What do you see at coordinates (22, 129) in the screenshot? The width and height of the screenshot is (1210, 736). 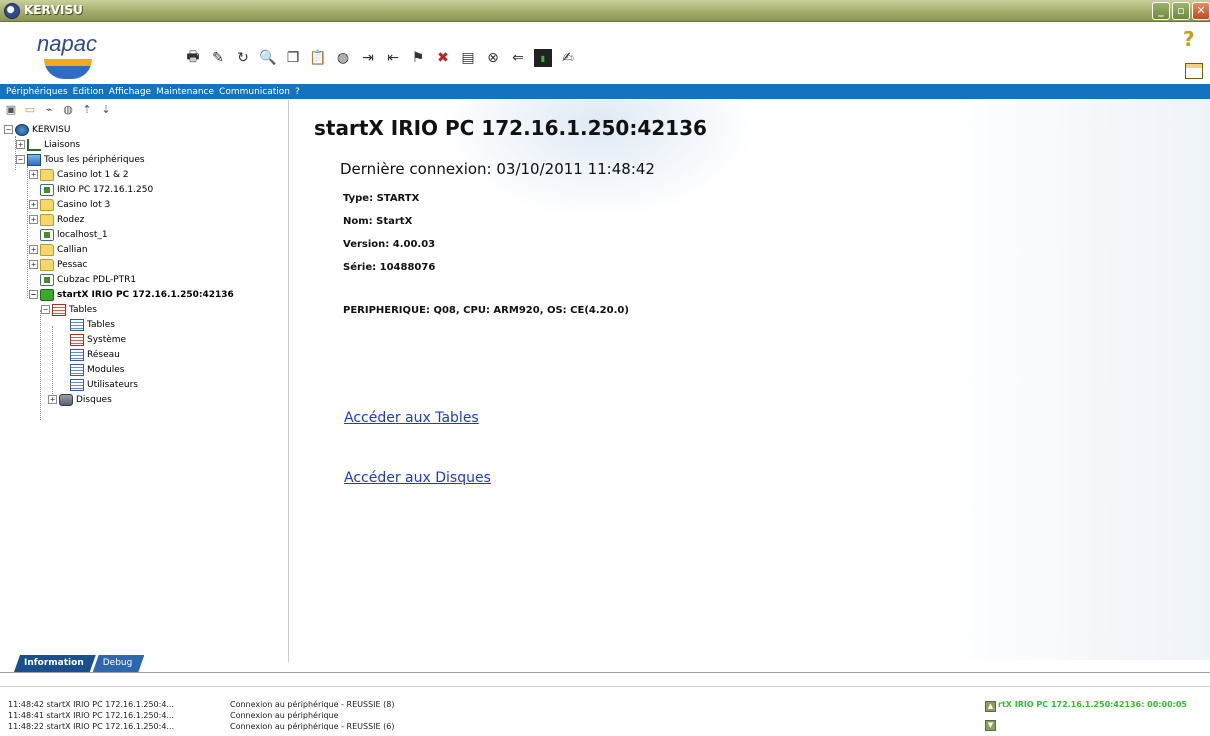 I see `network-icon` at bounding box center [22, 129].